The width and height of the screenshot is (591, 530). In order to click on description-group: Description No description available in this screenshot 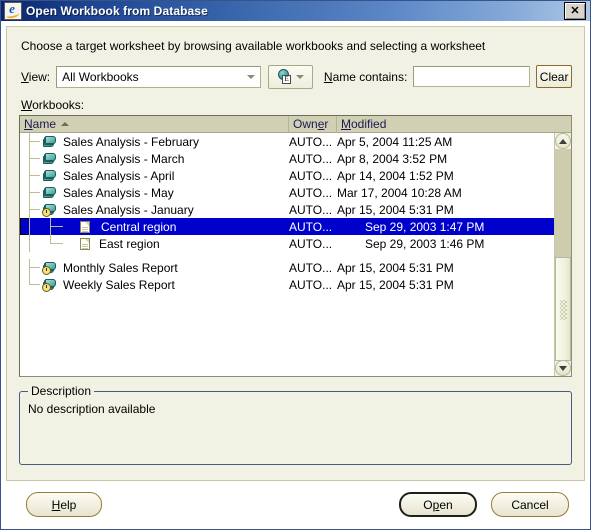, I will do `click(295, 424)`.